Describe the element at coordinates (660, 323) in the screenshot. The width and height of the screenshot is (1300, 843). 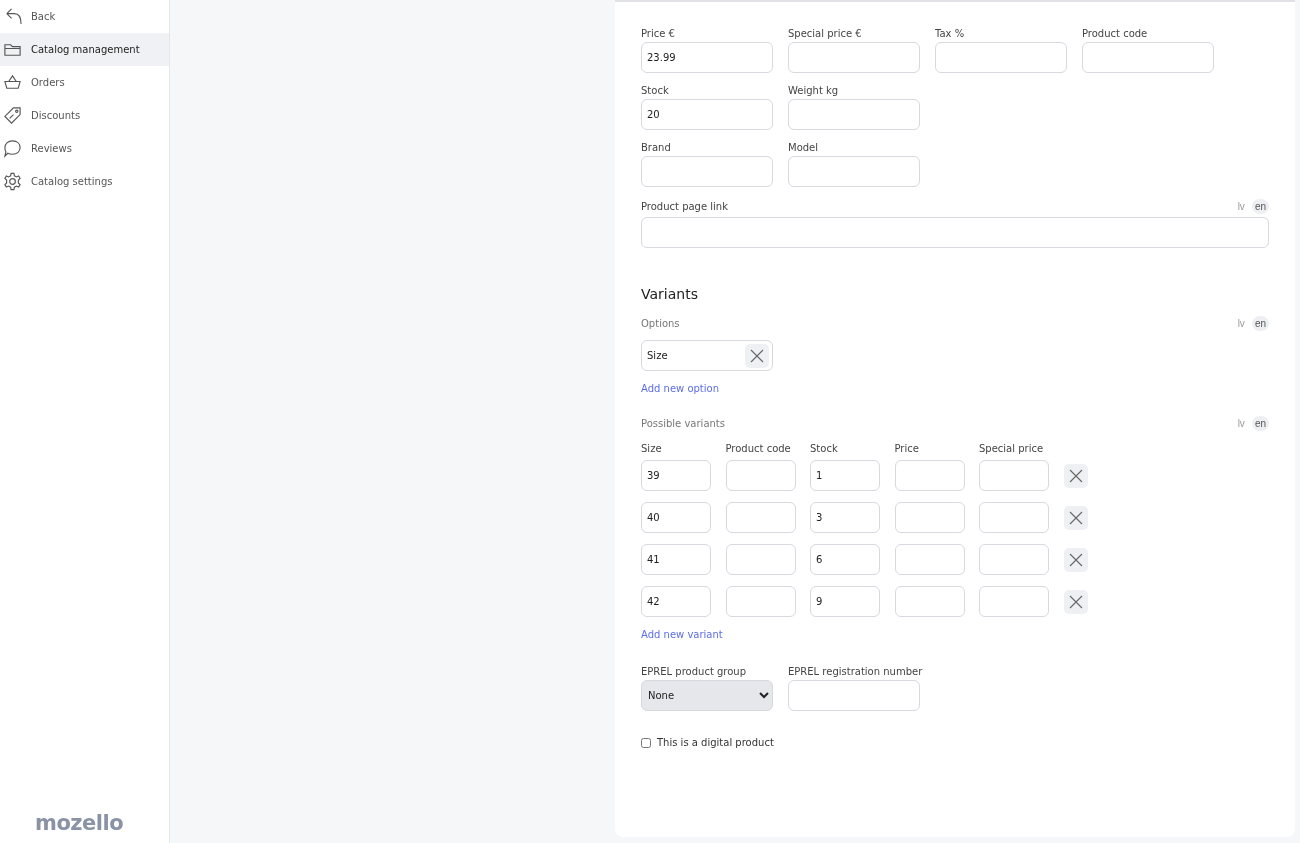
I see `field-label: Options` at that location.